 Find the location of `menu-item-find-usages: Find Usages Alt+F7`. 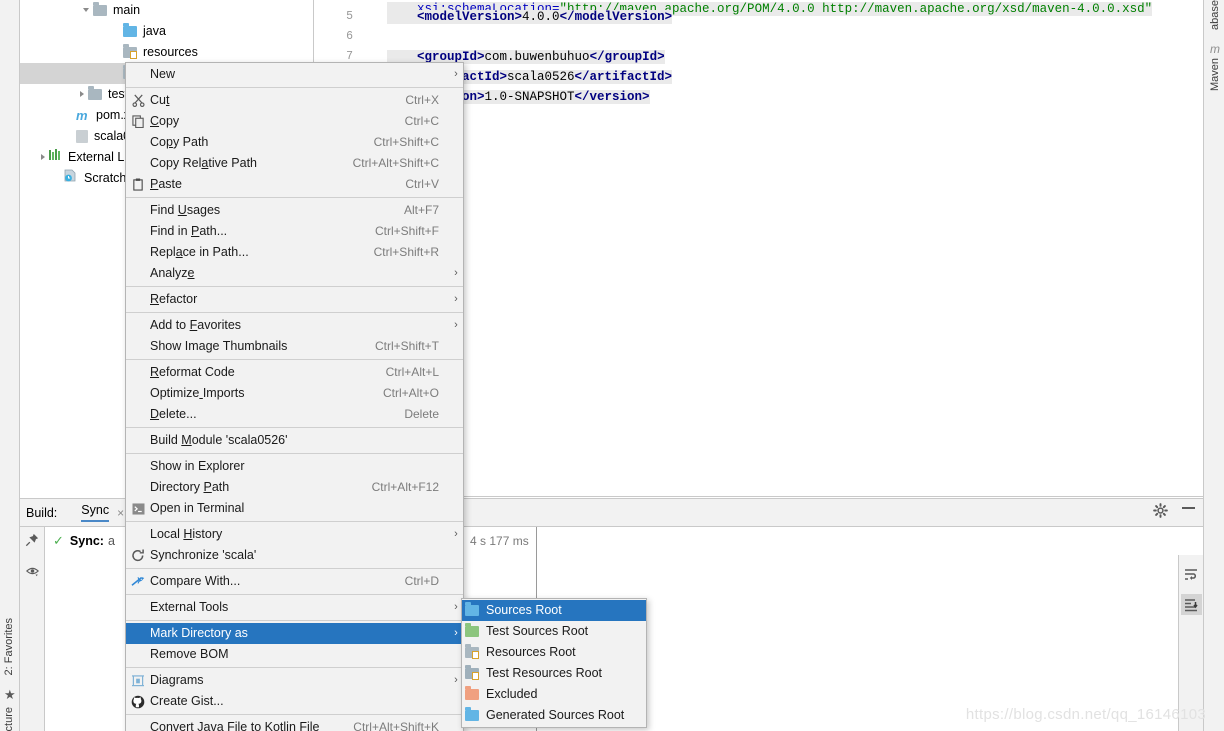

menu-item-find-usages: Find Usages Alt+F7 is located at coordinates (294, 210).